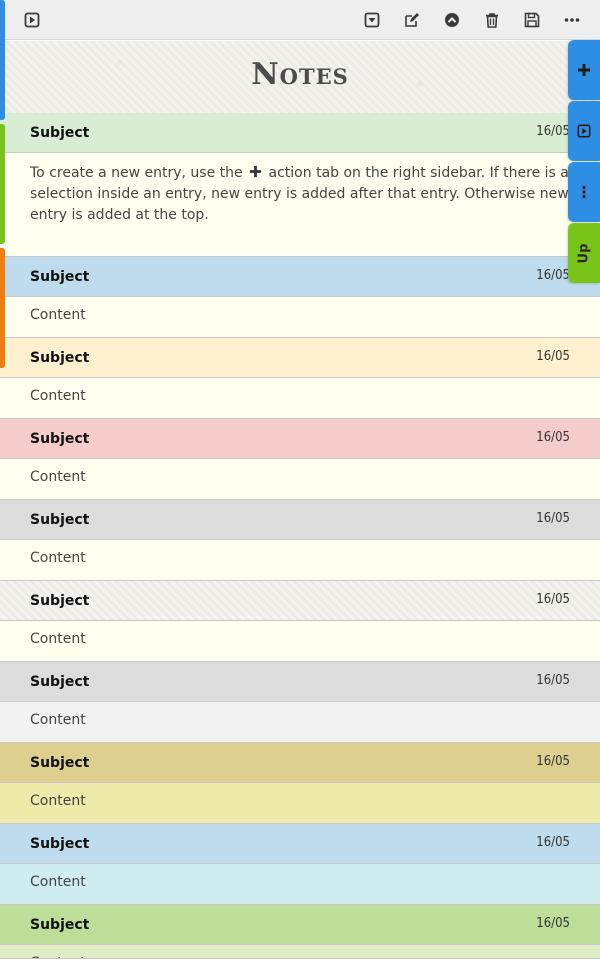 This screenshot has width=600, height=960. What do you see at coordinates (136, 173) in the screenshot?
I see `entry-content-text-before: To create a new entry, use the` at bounding box center [136, 173].